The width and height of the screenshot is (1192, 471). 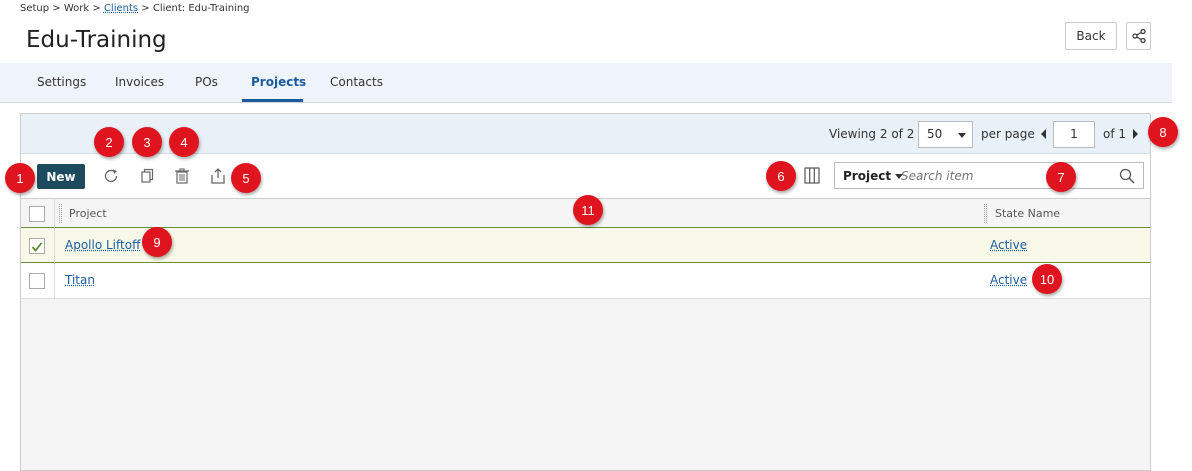 What do you see at coordinates (147, 142) in the screenshot?
I see `callout-3: 3` at bounding box center [147, 142].